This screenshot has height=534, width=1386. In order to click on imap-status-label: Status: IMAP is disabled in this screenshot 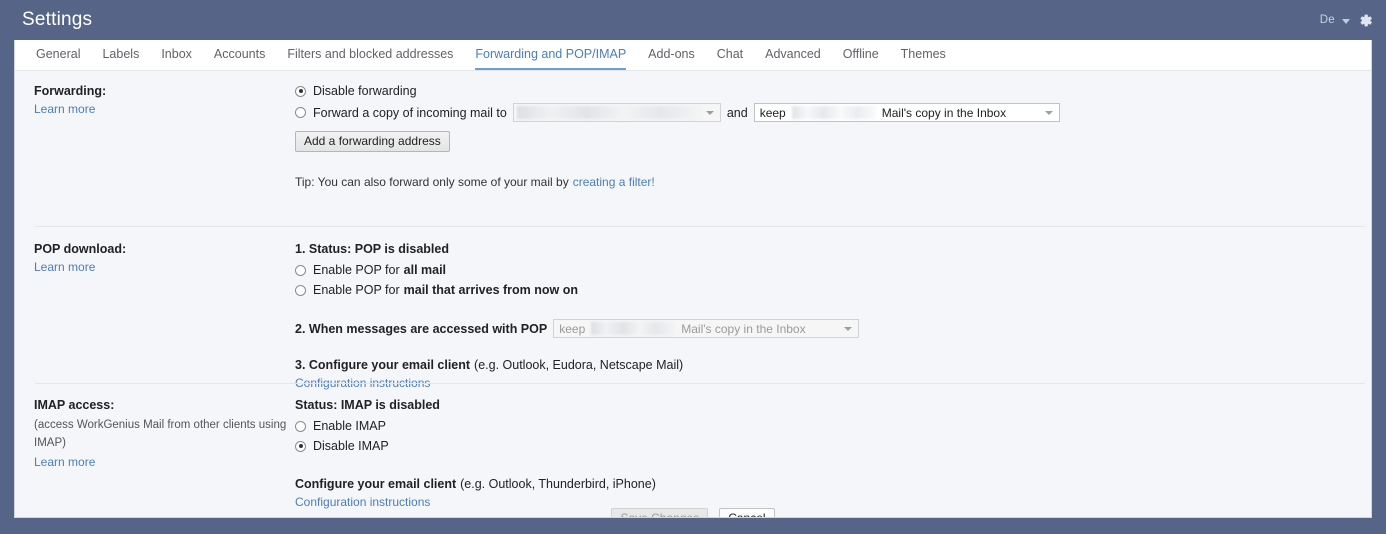, I will do `click(367, 405)`.